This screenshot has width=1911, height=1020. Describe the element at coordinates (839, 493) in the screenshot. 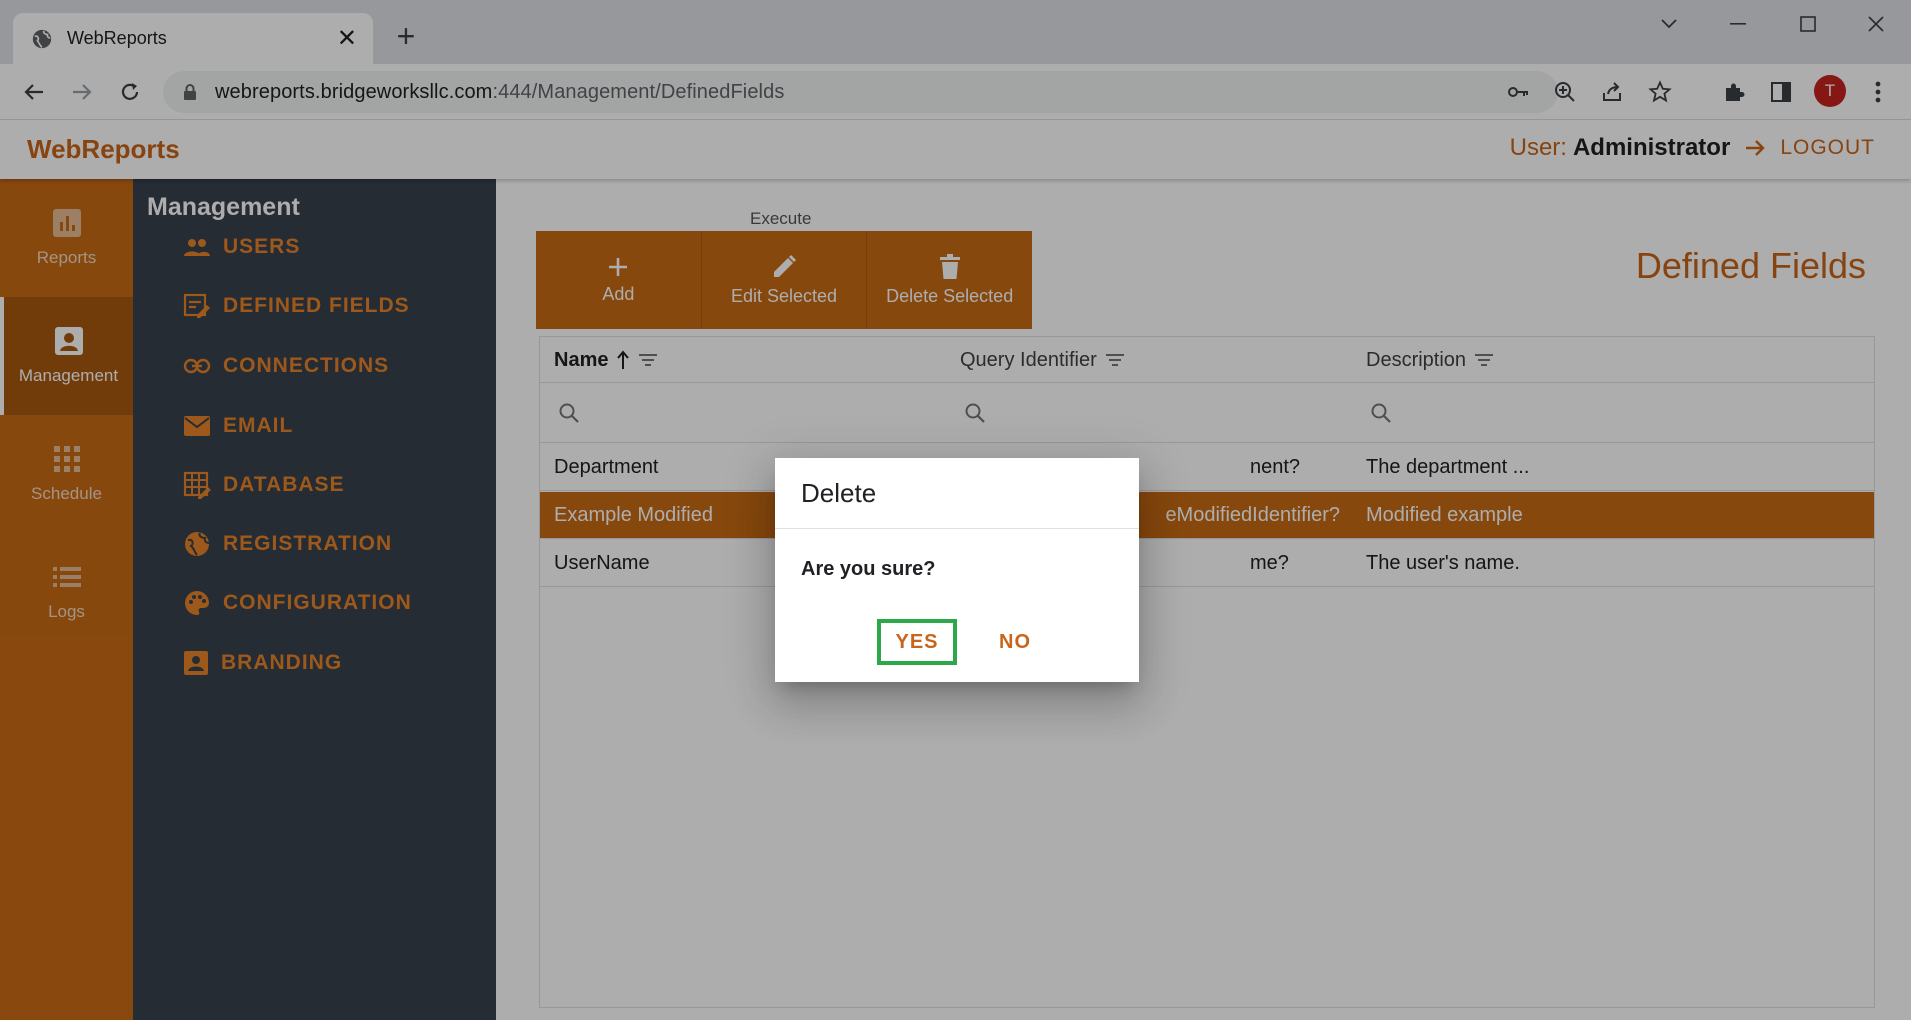

I see `dialog-title: Delete` at that location.